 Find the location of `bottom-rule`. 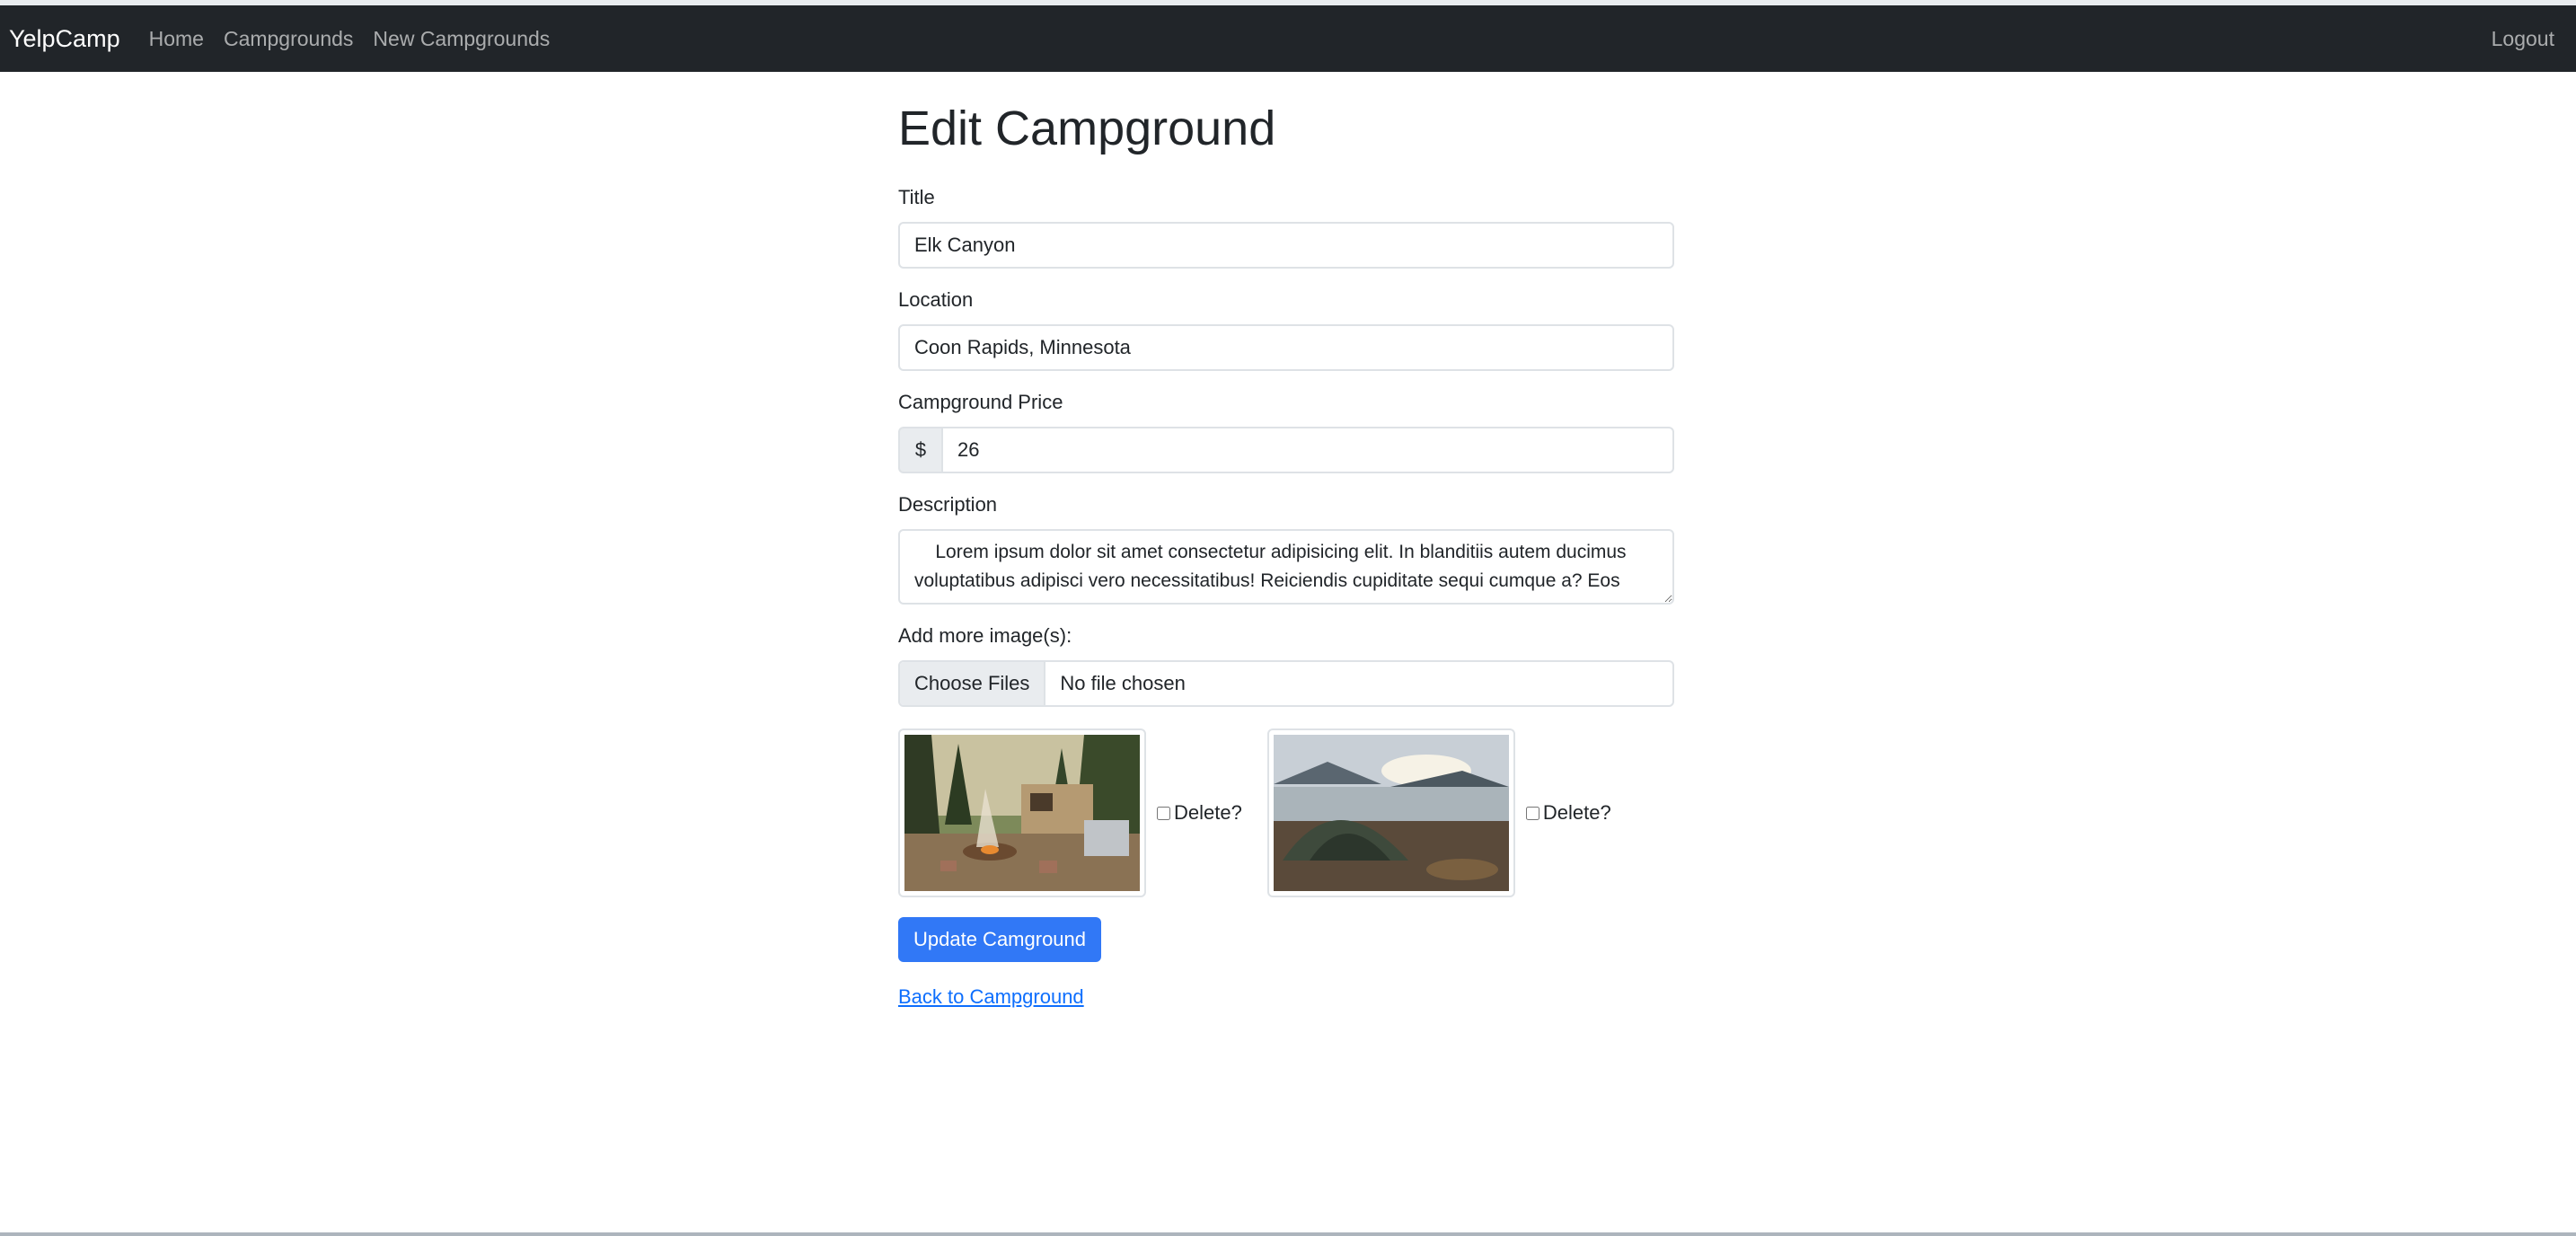

bottom-rule is located at coordinates (1288, 1234).